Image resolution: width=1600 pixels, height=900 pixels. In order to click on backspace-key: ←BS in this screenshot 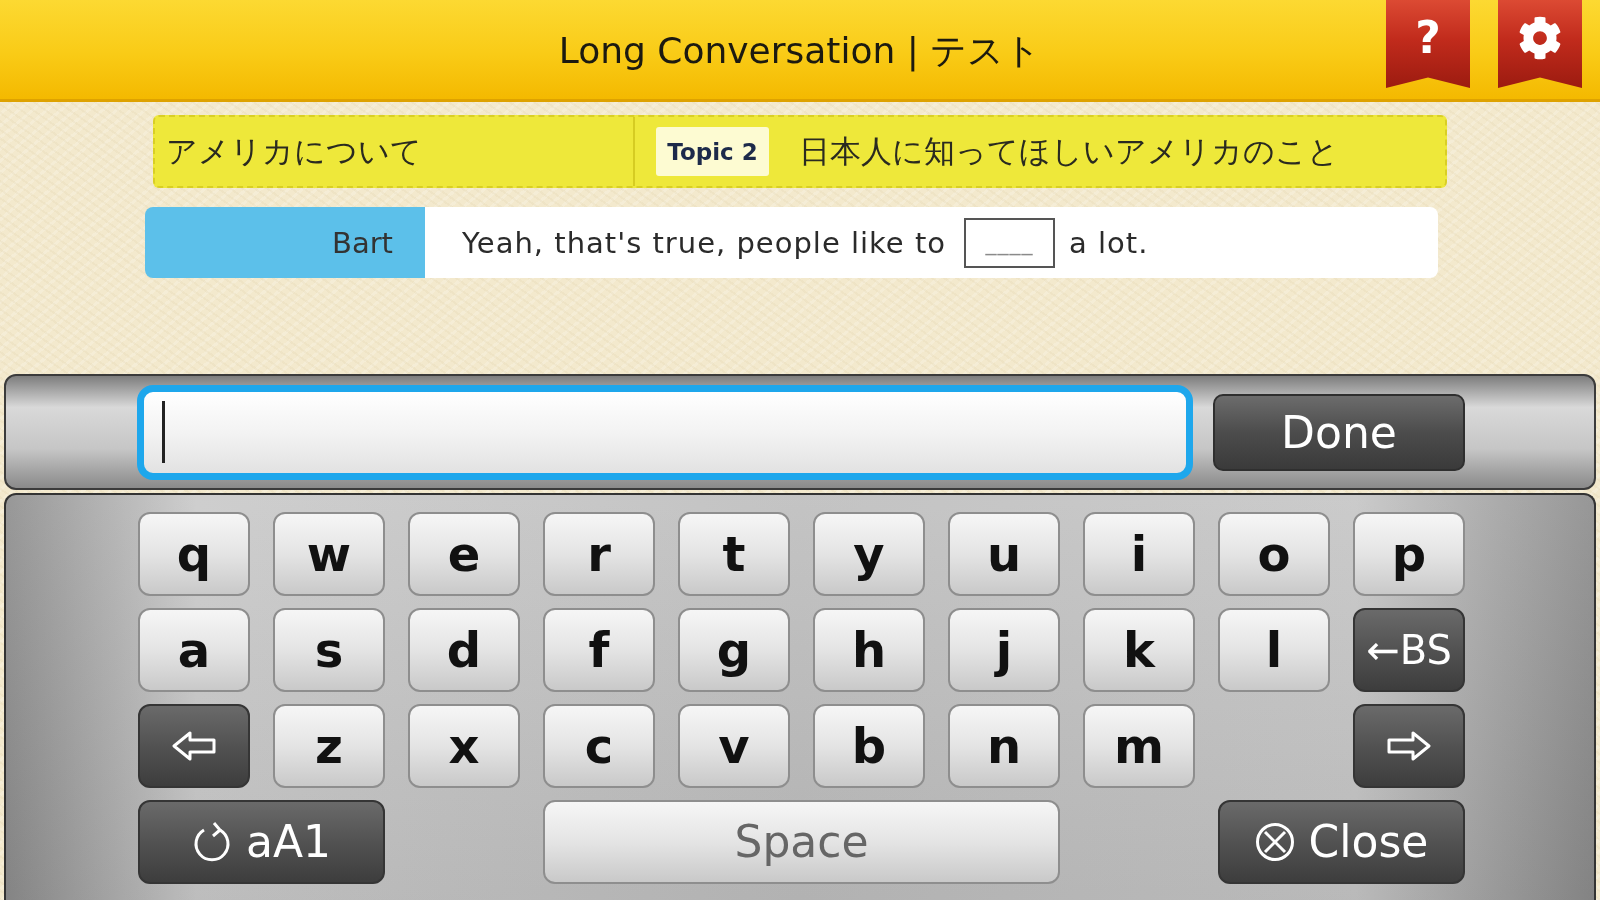, I will do `click(1409, 650)`.